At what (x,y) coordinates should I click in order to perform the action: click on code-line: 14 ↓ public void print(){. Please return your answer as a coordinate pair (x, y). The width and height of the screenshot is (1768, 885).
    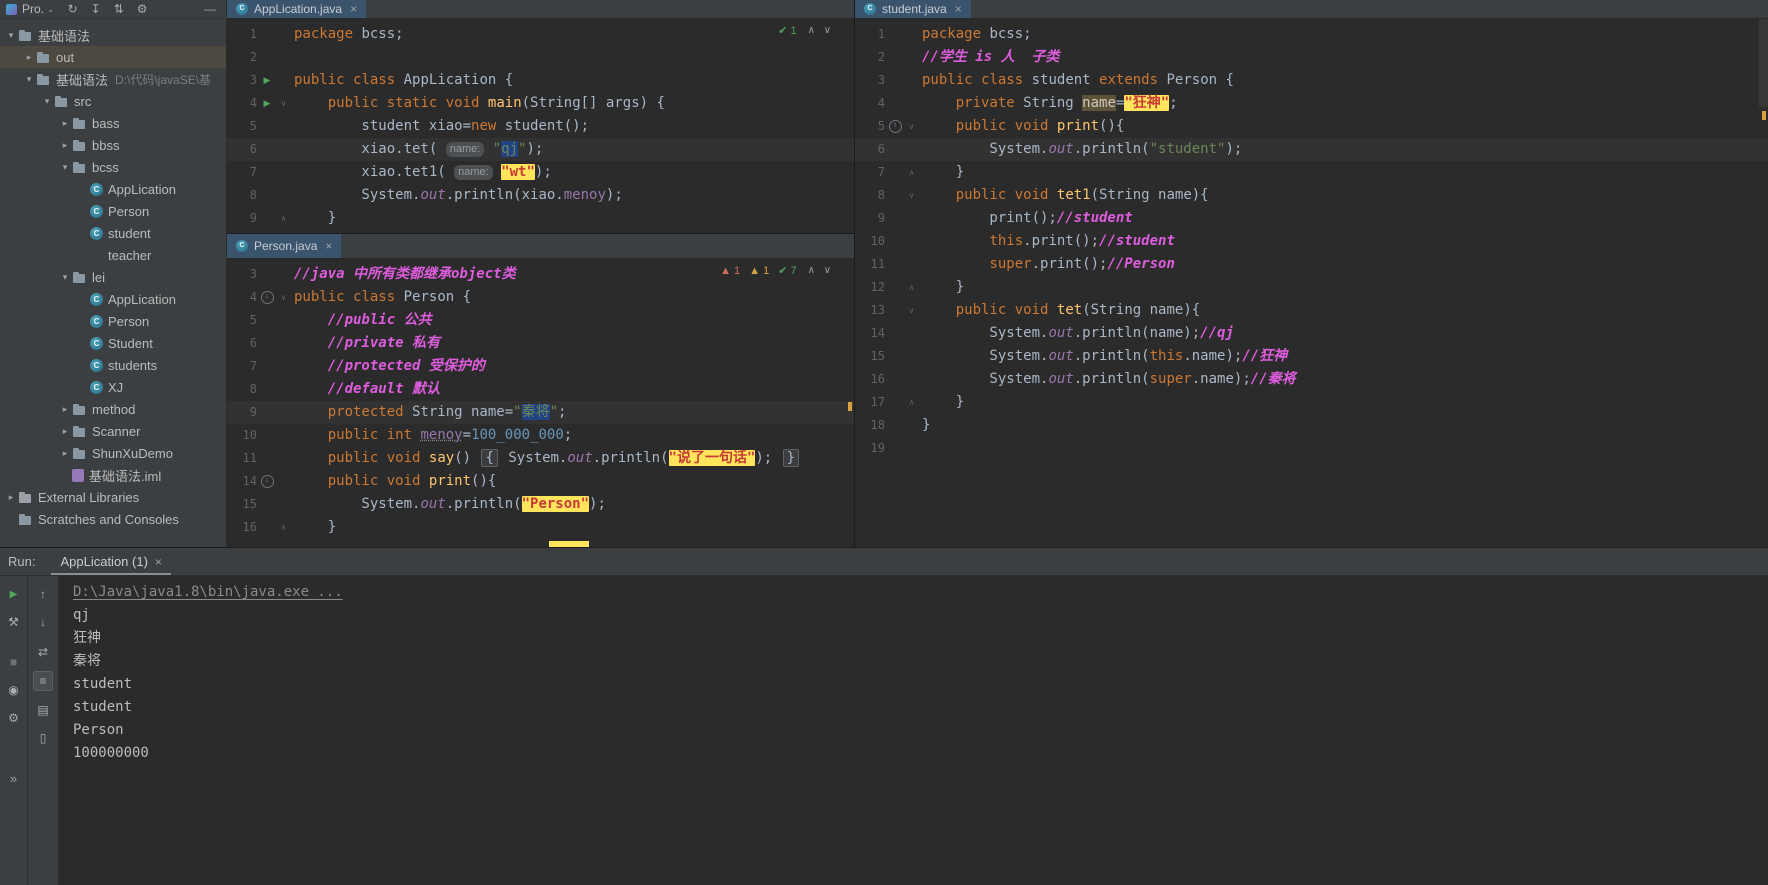
    Looking at the image, I should click on (540, 481).